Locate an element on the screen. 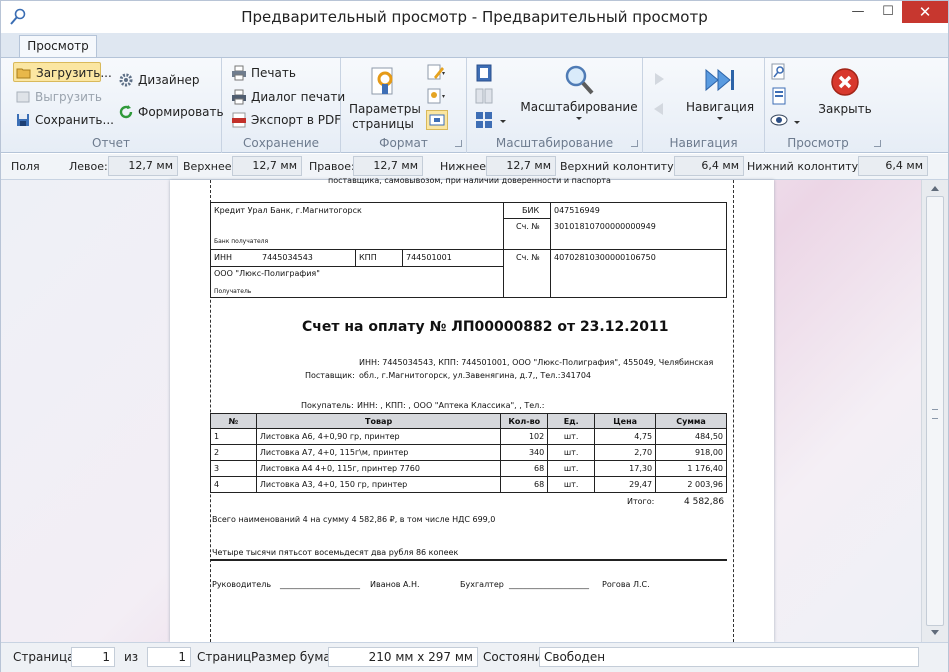 Image resolution: width=949 pixels, height=672 pixels. watermark-button is located at coordinates (437, 96).